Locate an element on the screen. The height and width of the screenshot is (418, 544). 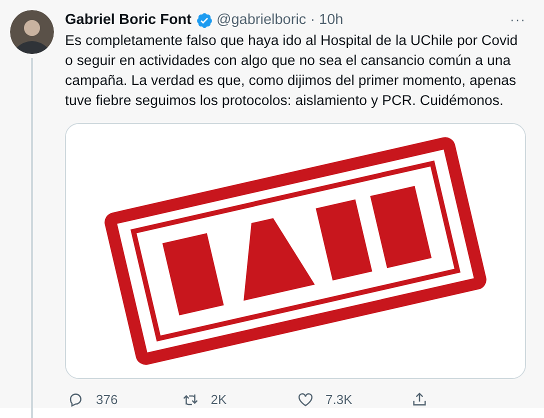
action-count: 2K is located at coordinates (218, 399).